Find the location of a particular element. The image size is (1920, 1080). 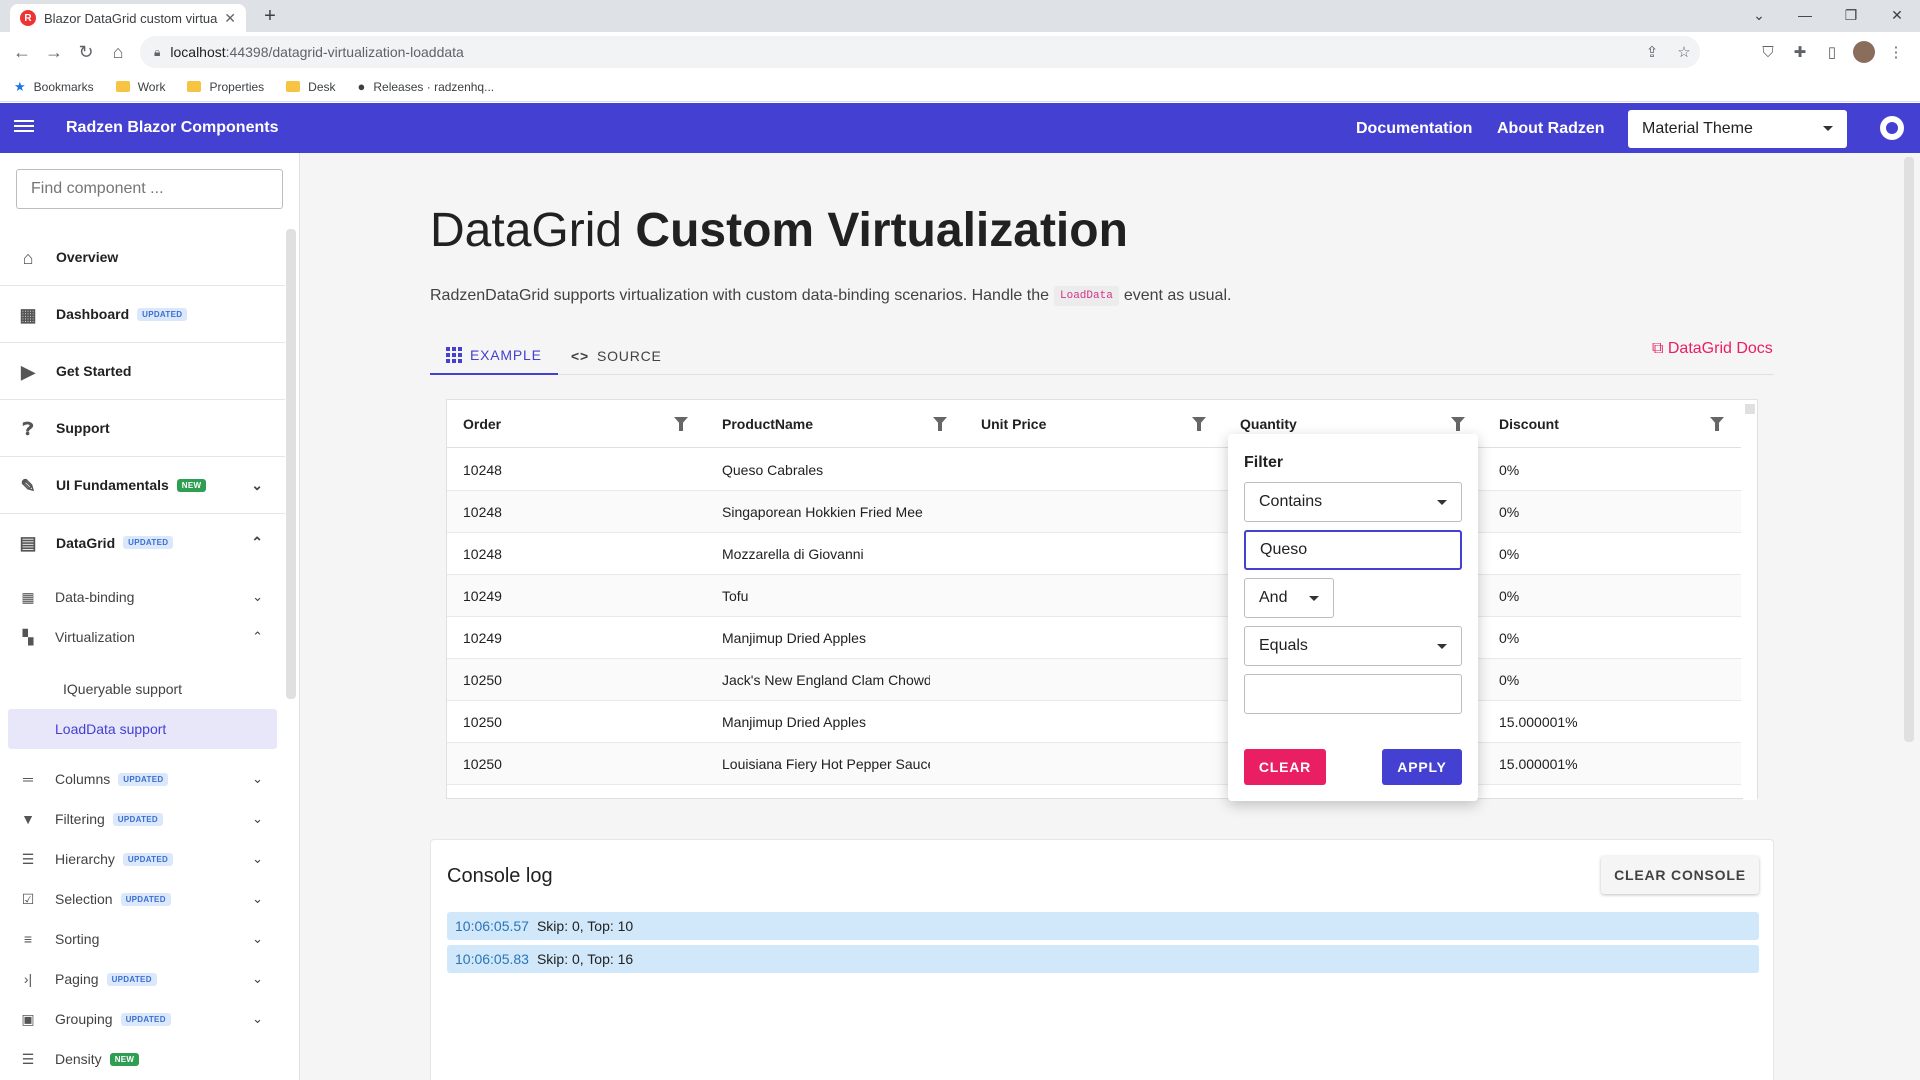

sidebar-item-data-binding: ▦ Data-binding ⌄ is located at coordinates (142, 597).